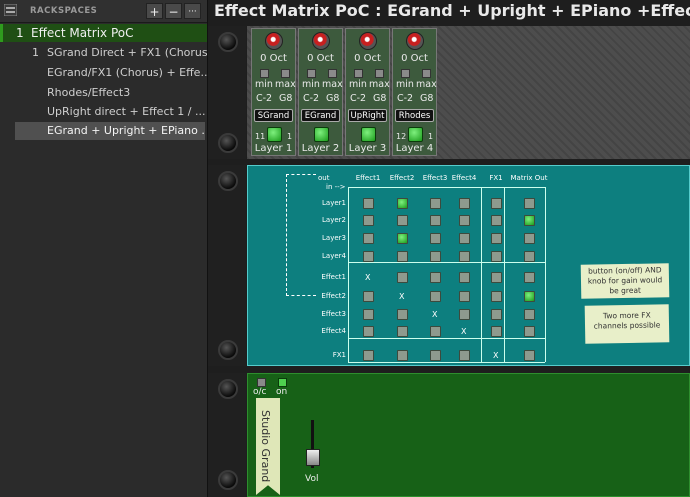  What do you see at coordinates (273, 115) in the screenshot?
I see `layer-name-label: SGrand` at bounding box center [273, 115].